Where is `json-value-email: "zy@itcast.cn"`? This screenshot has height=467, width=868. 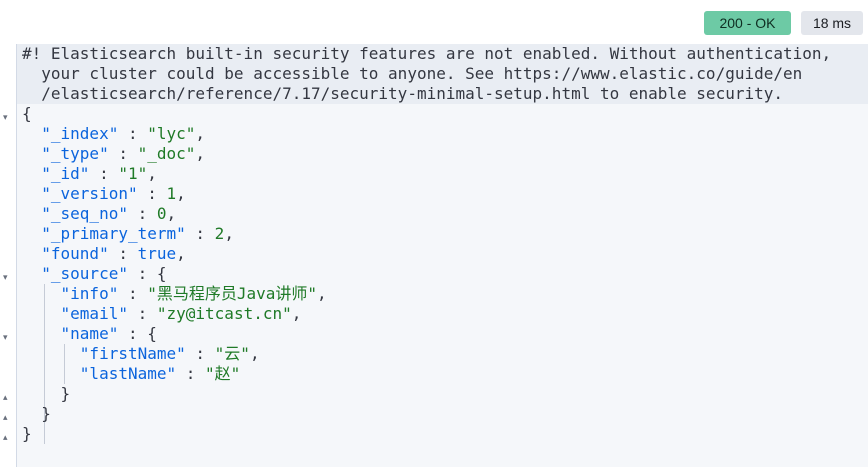 json-value-email: "zy@itcast.cn" is located at coordinates (224, 313).